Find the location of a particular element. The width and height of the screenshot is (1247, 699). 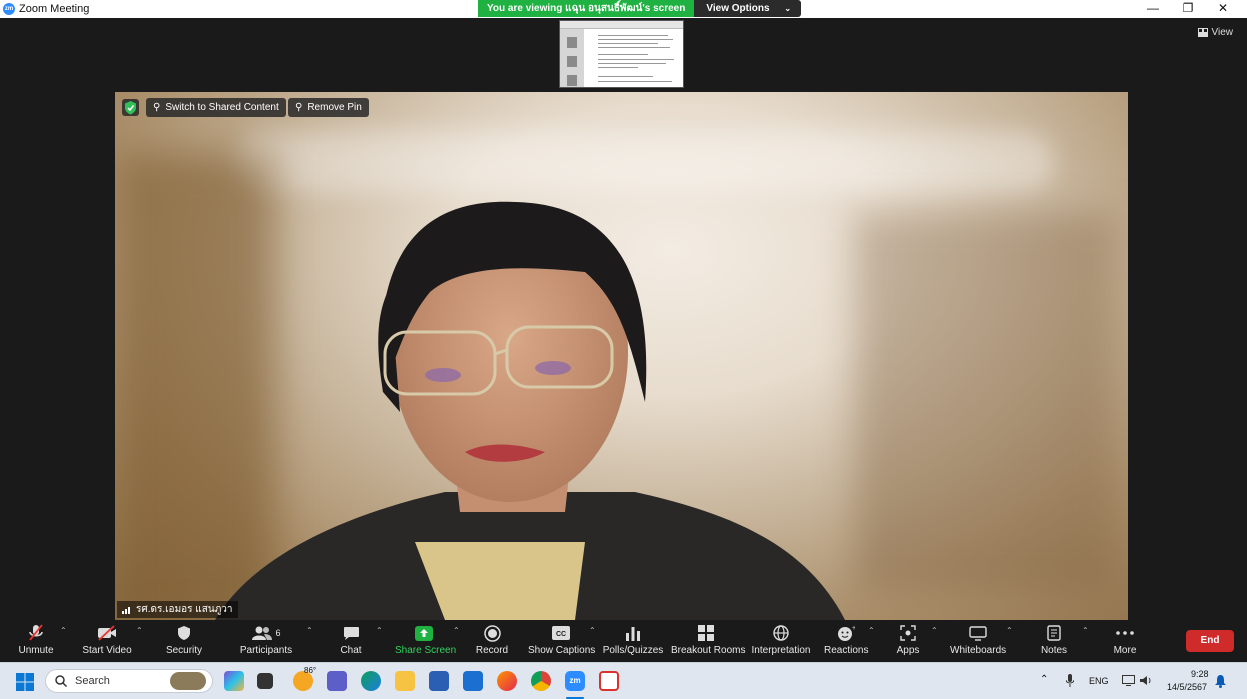

svg-text: CC is located at coordinates (561, 634).